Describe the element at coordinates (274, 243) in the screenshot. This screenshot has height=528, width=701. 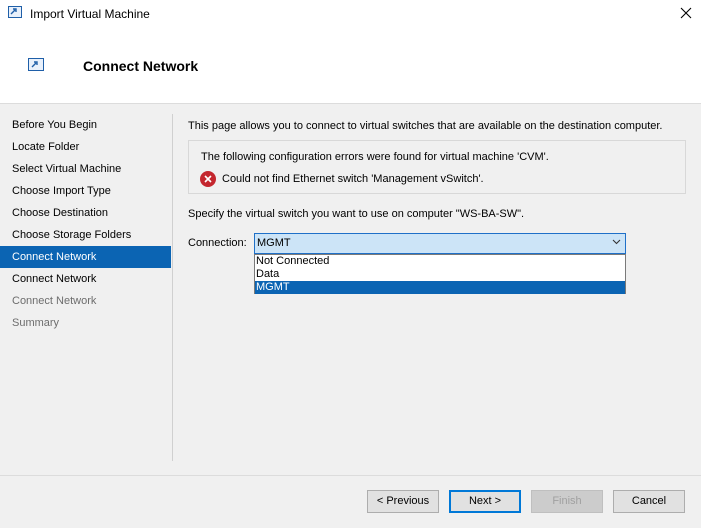
I see `connection-select-value: MGMT` at that location.